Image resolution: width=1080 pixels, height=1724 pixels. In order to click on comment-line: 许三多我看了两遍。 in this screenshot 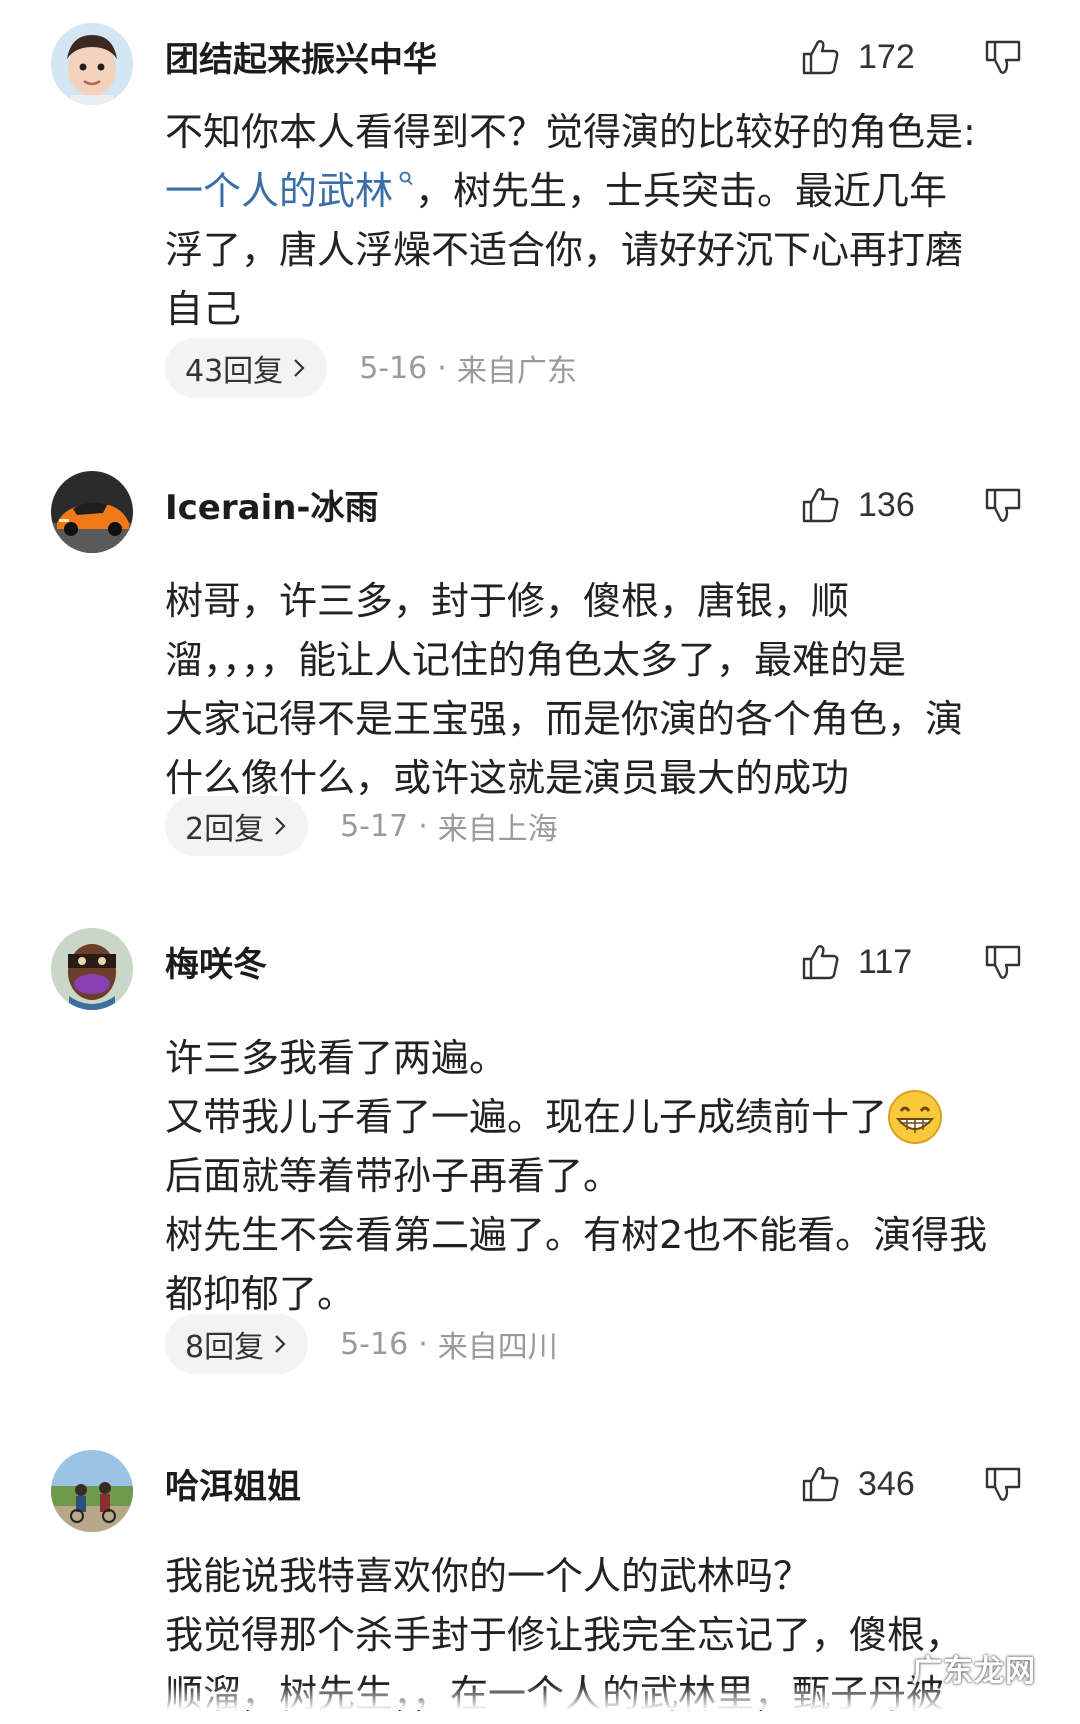, I will do `click(336, 1058)`.